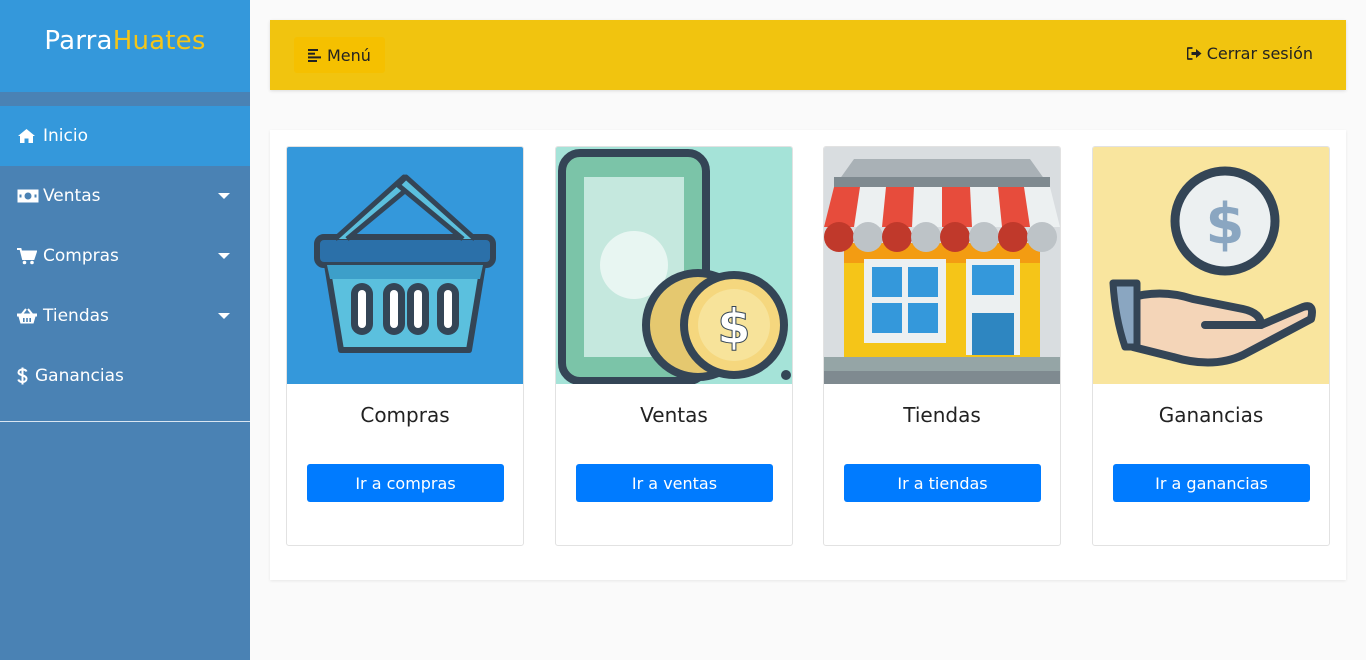 The width and height of the screenshot is (1366, 660). Describe the element at coordinates (79, 376) in the screenshot. I see `sidebar-item-label: Ganancias` at that location.